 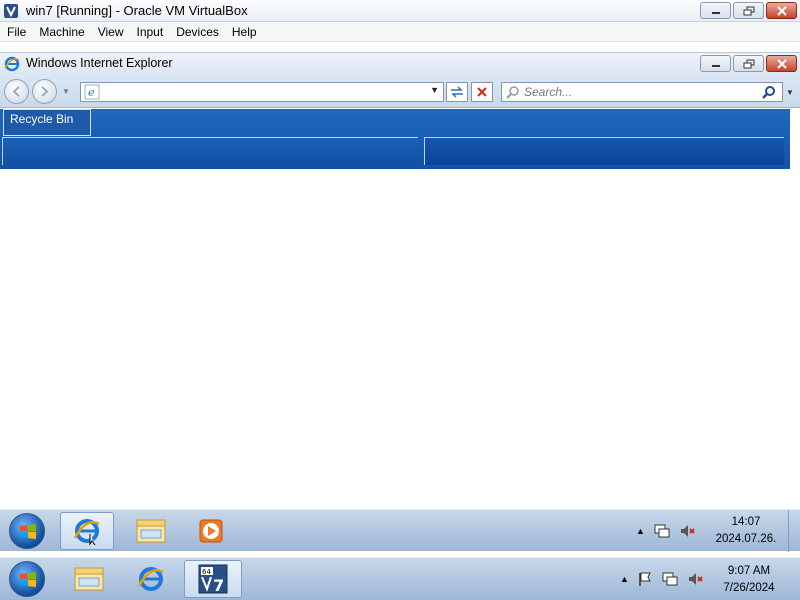 What do you see at coordinates (790, 92) in the screenshot?
I see `search-options-icon: ▼` at bounding box center [790, 92].